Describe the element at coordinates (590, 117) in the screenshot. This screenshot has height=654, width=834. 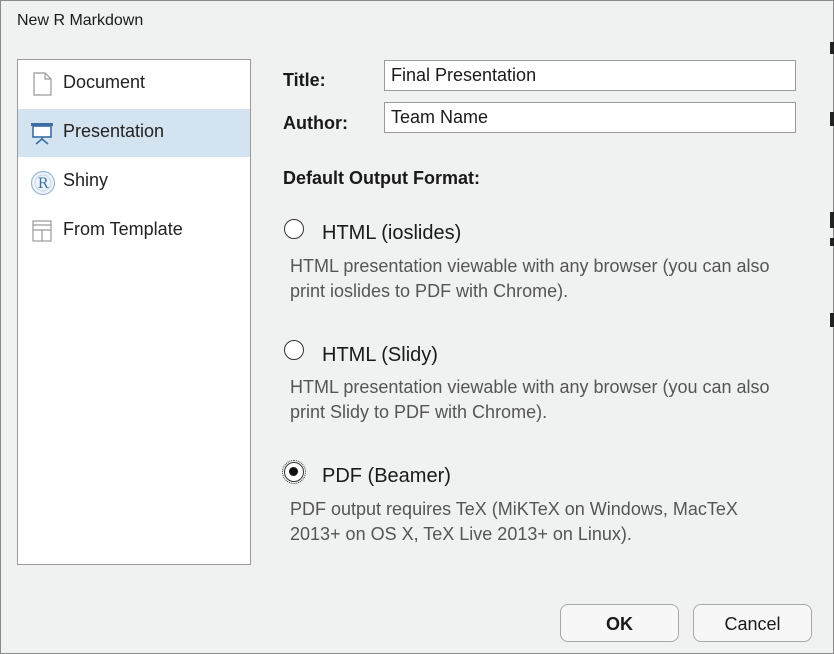
I see `author-input` at that location.